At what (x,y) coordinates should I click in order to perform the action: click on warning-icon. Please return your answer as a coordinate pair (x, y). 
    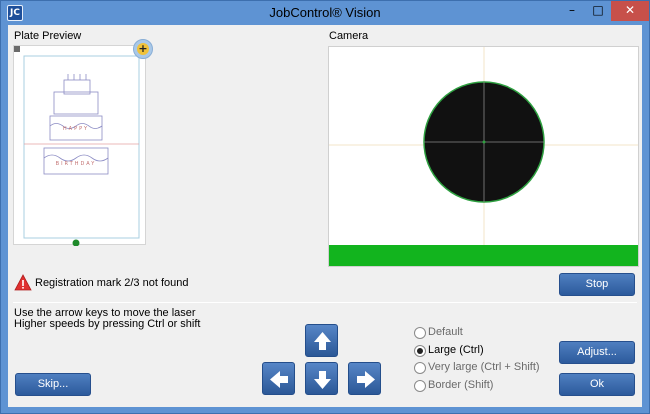
    Looking at the image, I should click on (23, 282).